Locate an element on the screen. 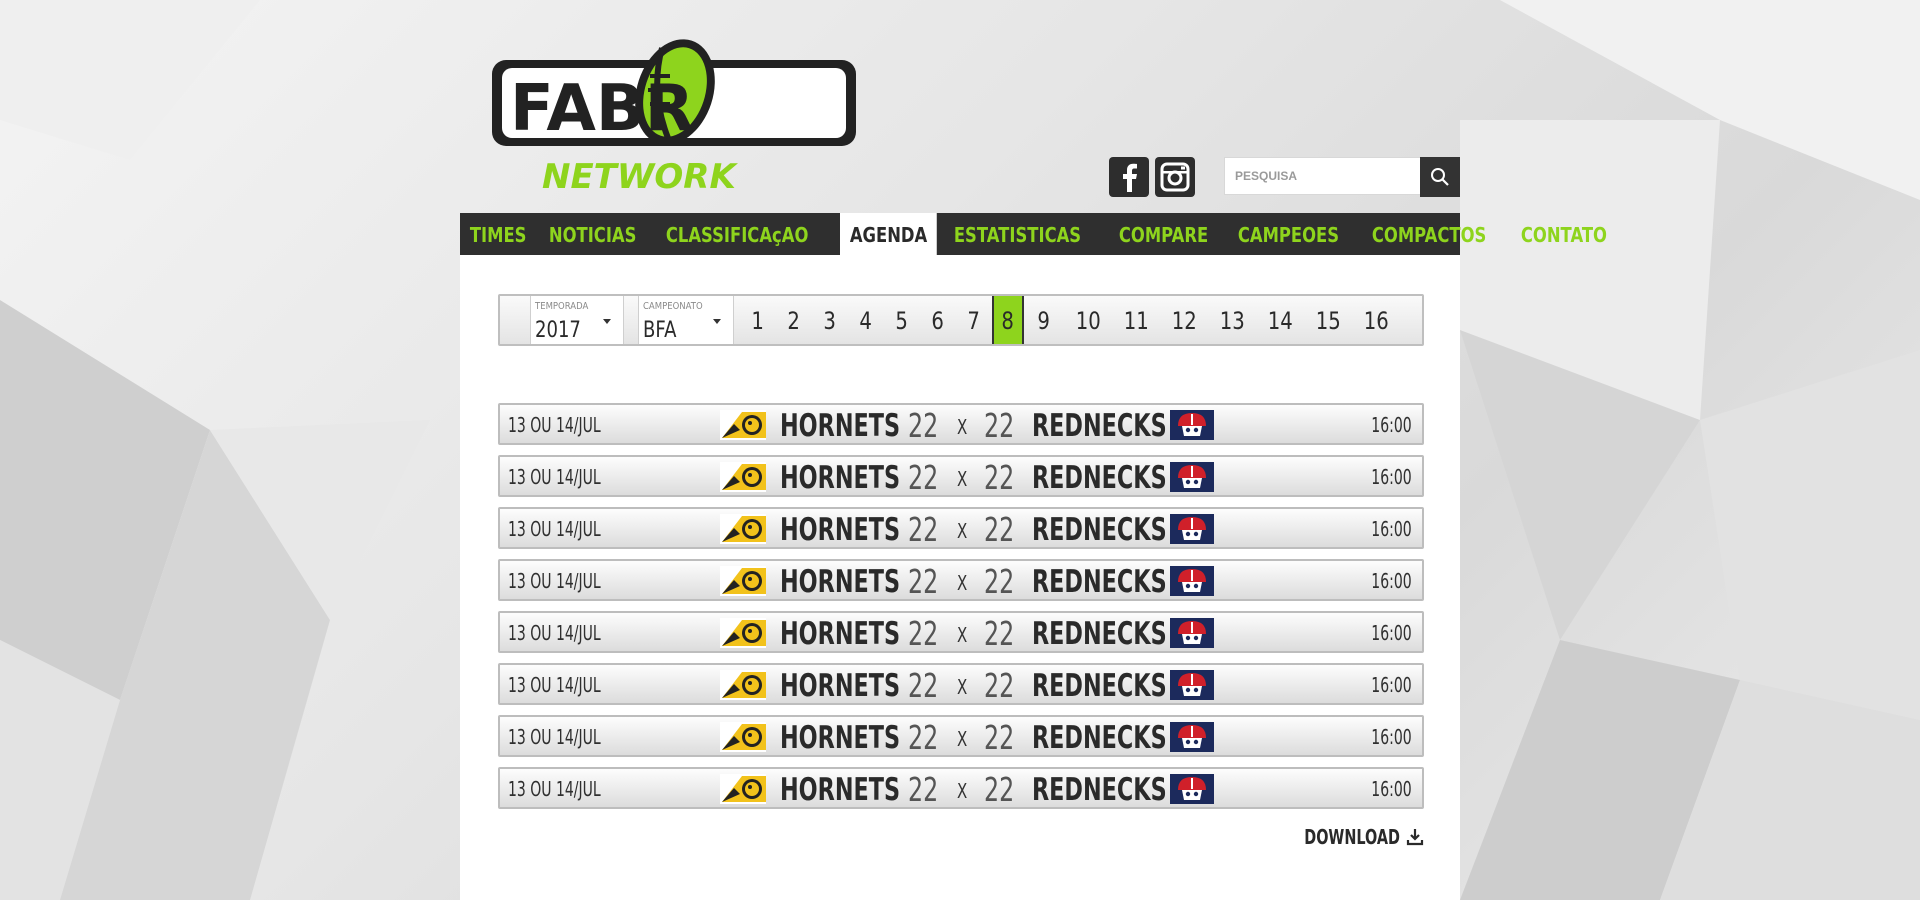 The width and height of the screenshot is (1920, 900). season-select: TEMPORADA 2017 is located at coordinates (577, 320).